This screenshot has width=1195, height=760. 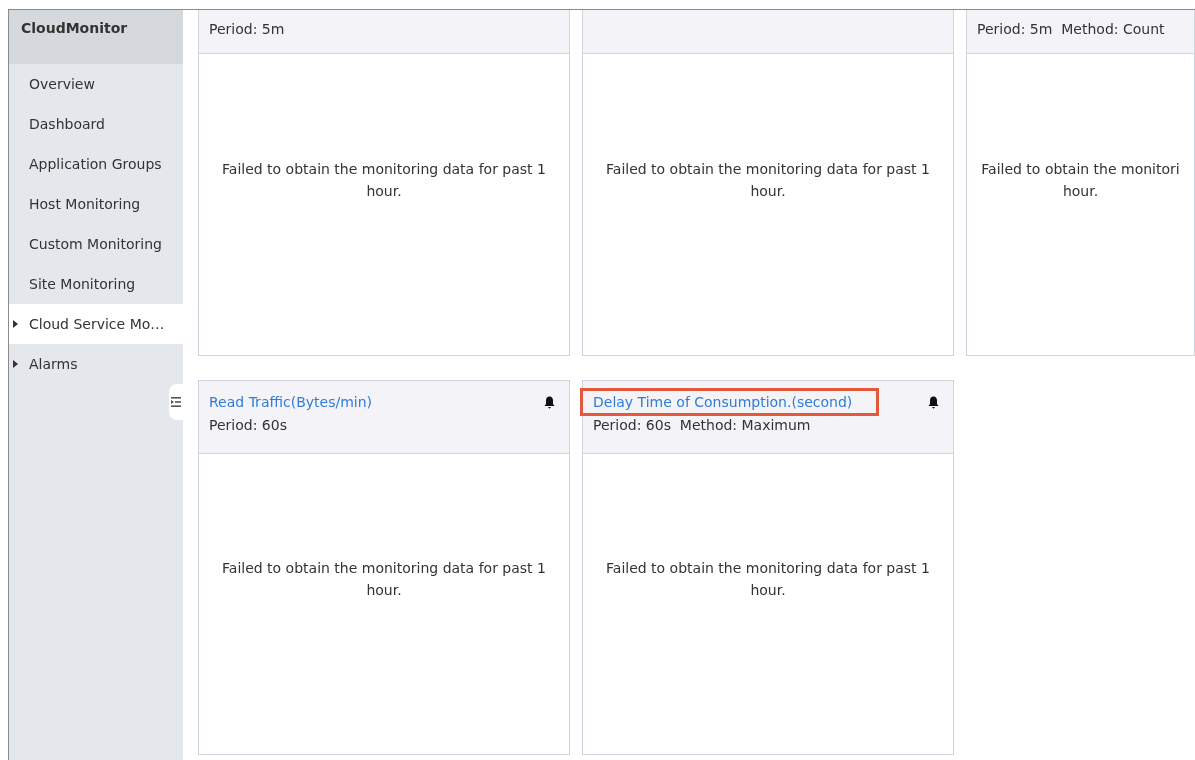 I want to click on nav-item: Application Groups, so click(x=96, y=164).